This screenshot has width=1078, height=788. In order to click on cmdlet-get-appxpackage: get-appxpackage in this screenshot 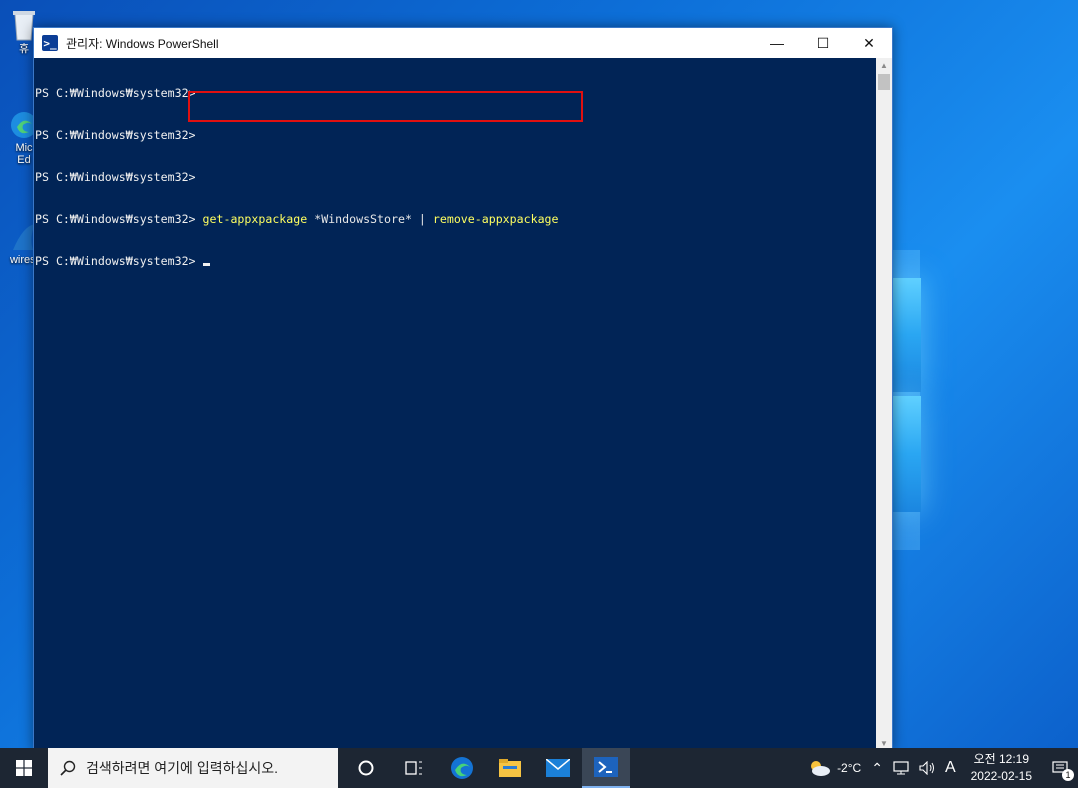, I will do `click(251, 219)`.